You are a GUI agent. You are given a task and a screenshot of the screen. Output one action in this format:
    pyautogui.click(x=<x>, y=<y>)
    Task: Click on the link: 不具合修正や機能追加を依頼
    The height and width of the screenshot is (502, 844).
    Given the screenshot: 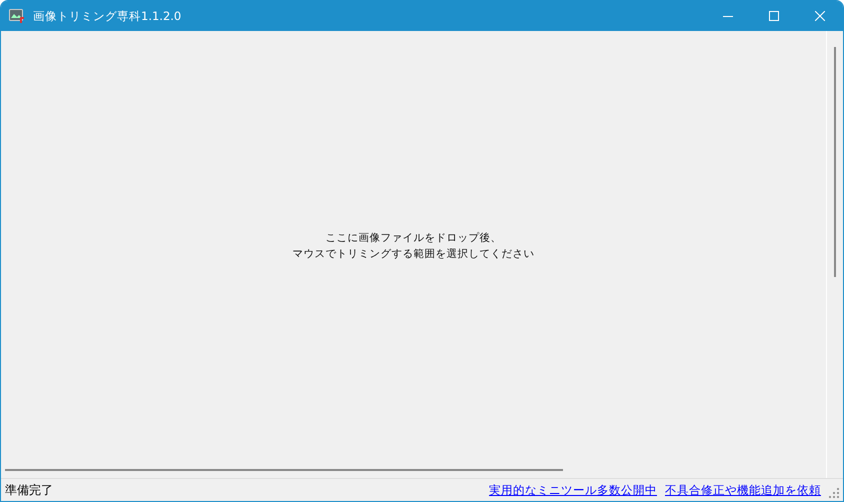 What is the action you would take?
    pyautogui.click(x=743, y=490)
    